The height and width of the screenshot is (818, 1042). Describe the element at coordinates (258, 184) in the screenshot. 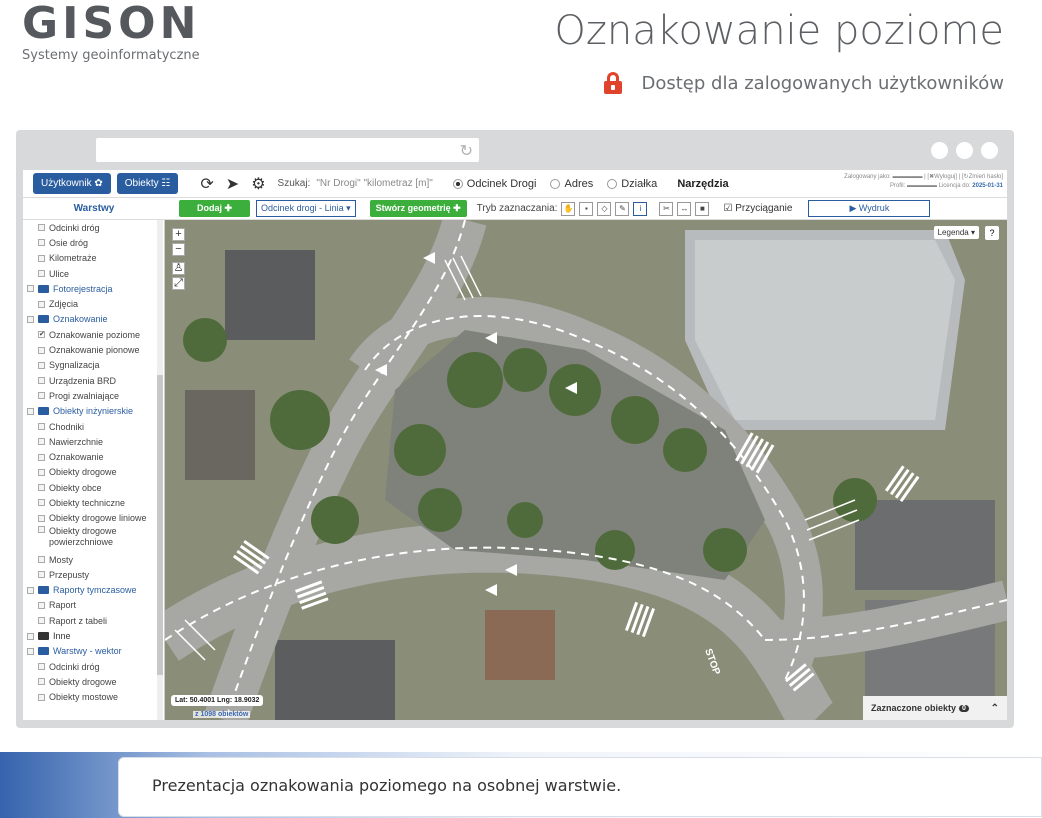

I see `gear-icon: ⚙` at that location.